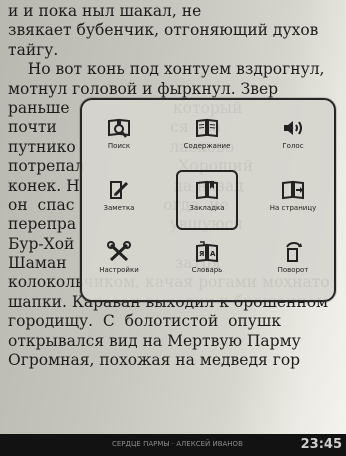 The width and height of the screenshot is (346, 456). I want to click on text-line: звякает бубенчик, отгоняющий духов, so click(163, 30).